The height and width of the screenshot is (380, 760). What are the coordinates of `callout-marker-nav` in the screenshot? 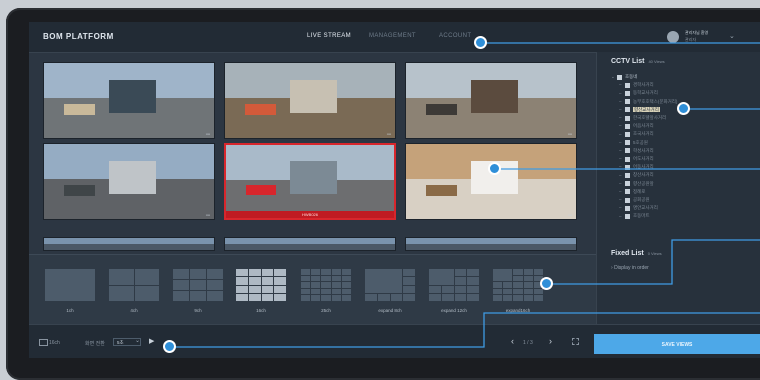 It's located at (480, 42).